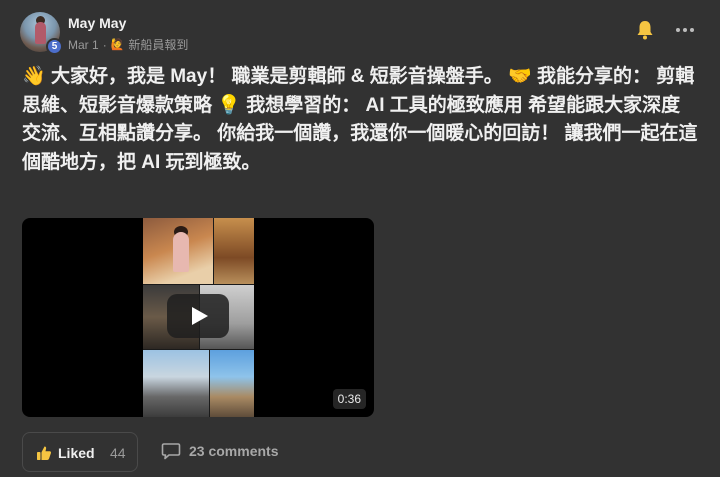 This screenshot has height=477, width=720. What do you see at coordinates (176, 383) in the screenshot?
I see `thumbnail-cell-street` at bounding box center [176, 383].